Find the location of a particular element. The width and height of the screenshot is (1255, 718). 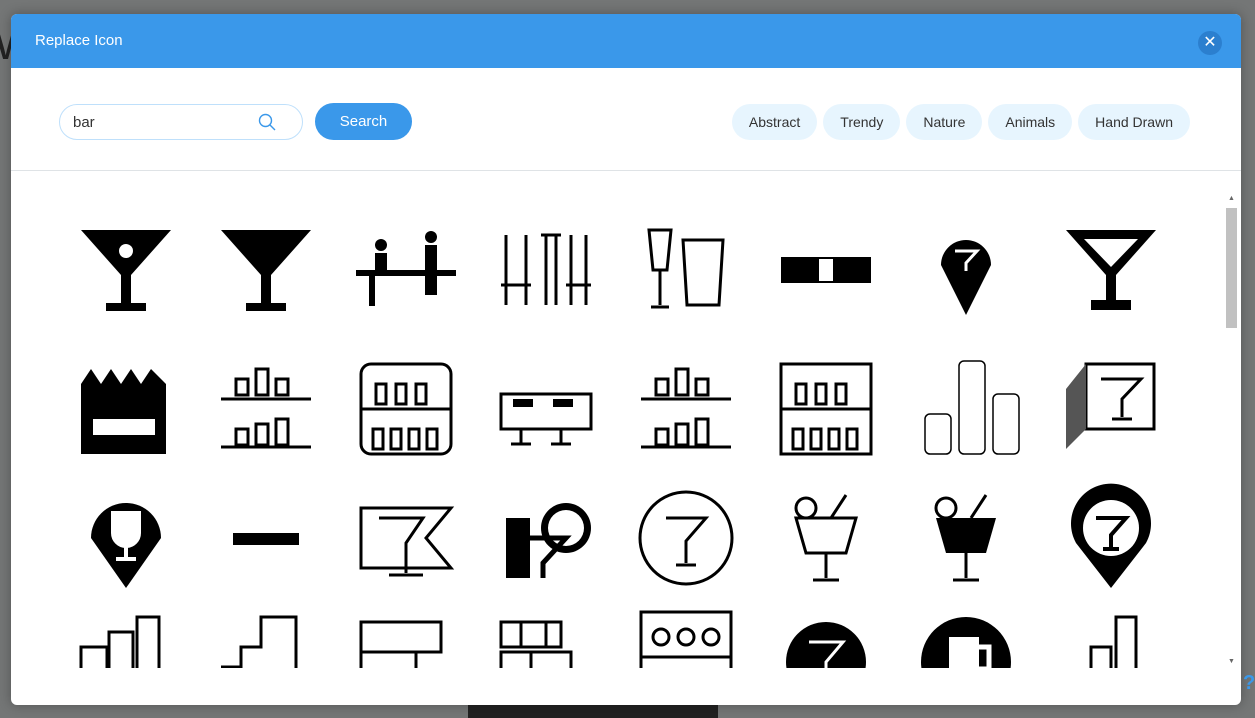

icon-option-martini-circle is located at coordinates (686, 538).